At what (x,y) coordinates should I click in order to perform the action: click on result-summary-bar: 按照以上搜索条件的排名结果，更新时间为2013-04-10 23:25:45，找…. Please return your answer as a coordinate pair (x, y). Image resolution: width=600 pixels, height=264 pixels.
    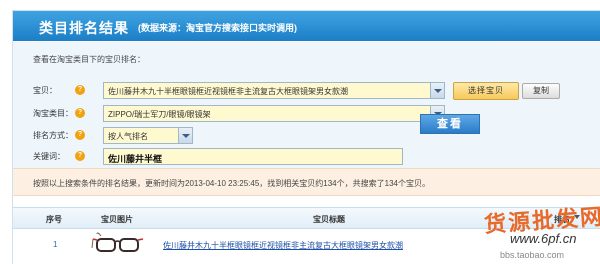
    Looking at the image, I should click on (306, 182).